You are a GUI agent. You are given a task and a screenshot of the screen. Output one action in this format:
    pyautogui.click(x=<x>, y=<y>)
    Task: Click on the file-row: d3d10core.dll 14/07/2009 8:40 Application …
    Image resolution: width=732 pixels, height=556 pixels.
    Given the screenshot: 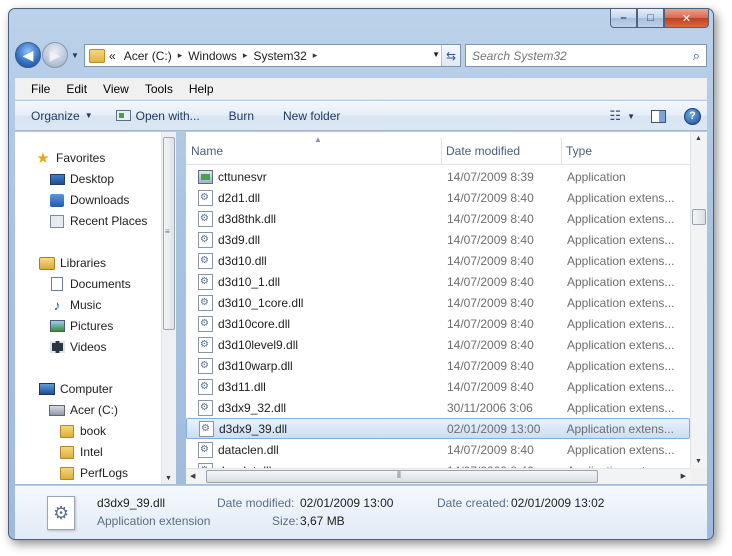 What is the action you would take?
    pyautogui.click(x=438, y=323)
    